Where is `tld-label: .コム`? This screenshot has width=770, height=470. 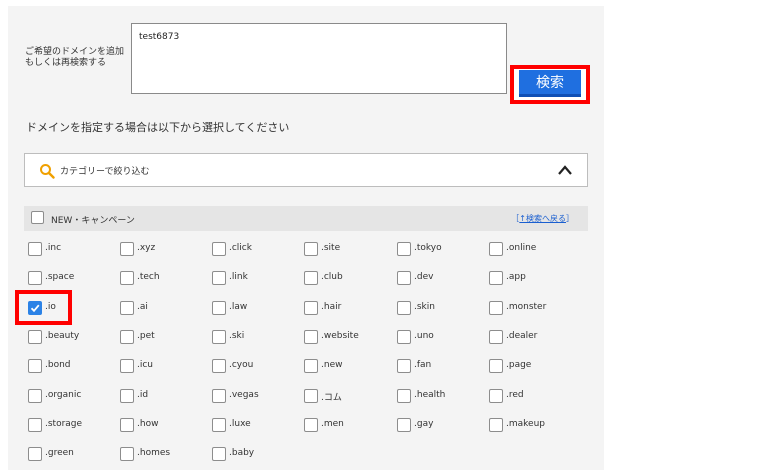
tld-label: .コム is located at coordinates (331, 397).